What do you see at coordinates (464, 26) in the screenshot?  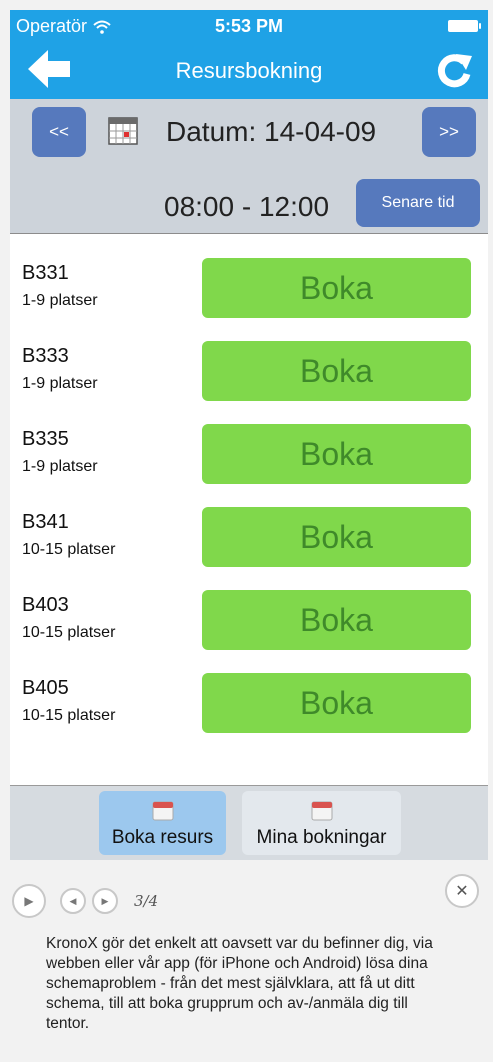 I see `battery-icon` at bounding box center [464, 26].